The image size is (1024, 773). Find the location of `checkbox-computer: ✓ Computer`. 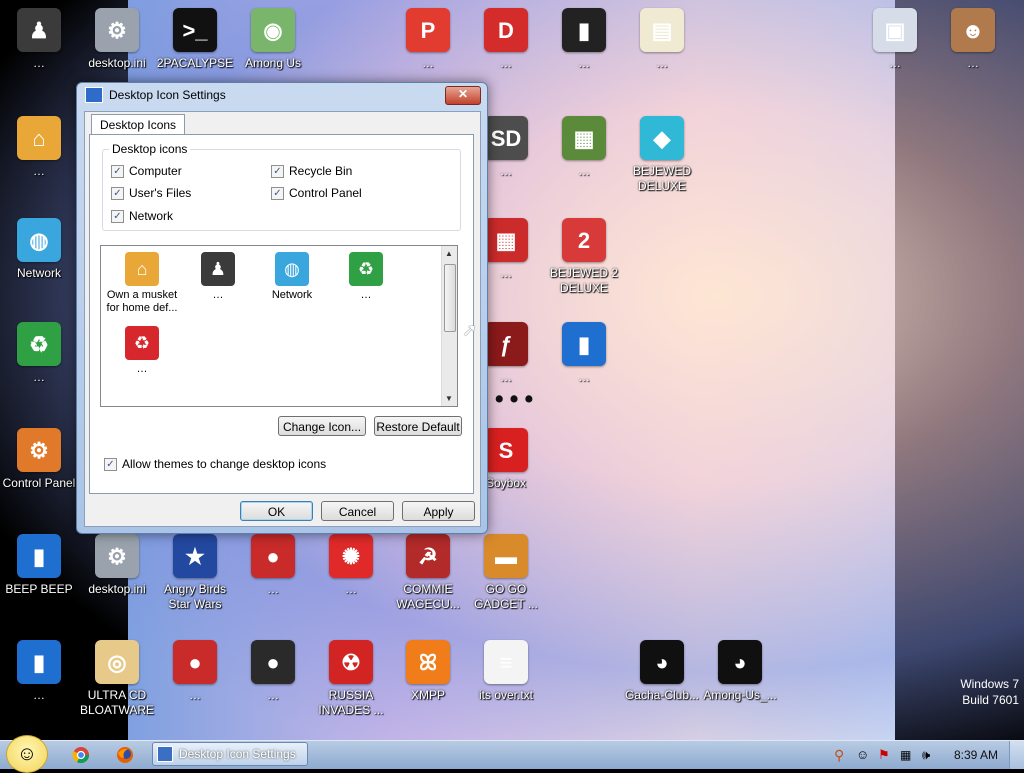

checkbox-computer: ✓ Computer is located at coordinates (146, 171).